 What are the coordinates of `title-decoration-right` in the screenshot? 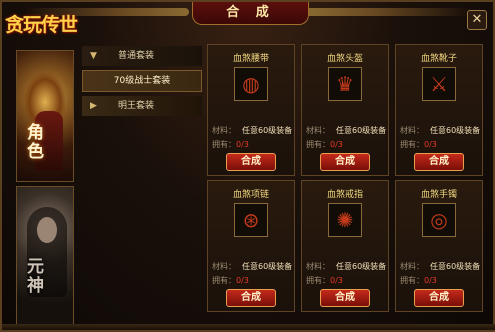 It's located at (388, 12).